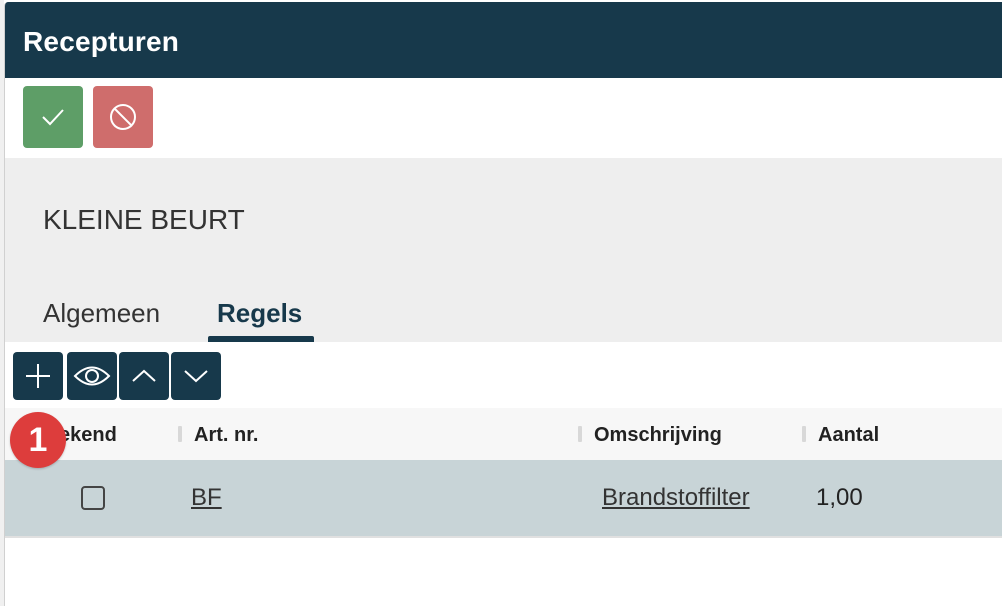 This screenshot has height=606, width=1002. I want to click on check-icon, so click(53, 117).